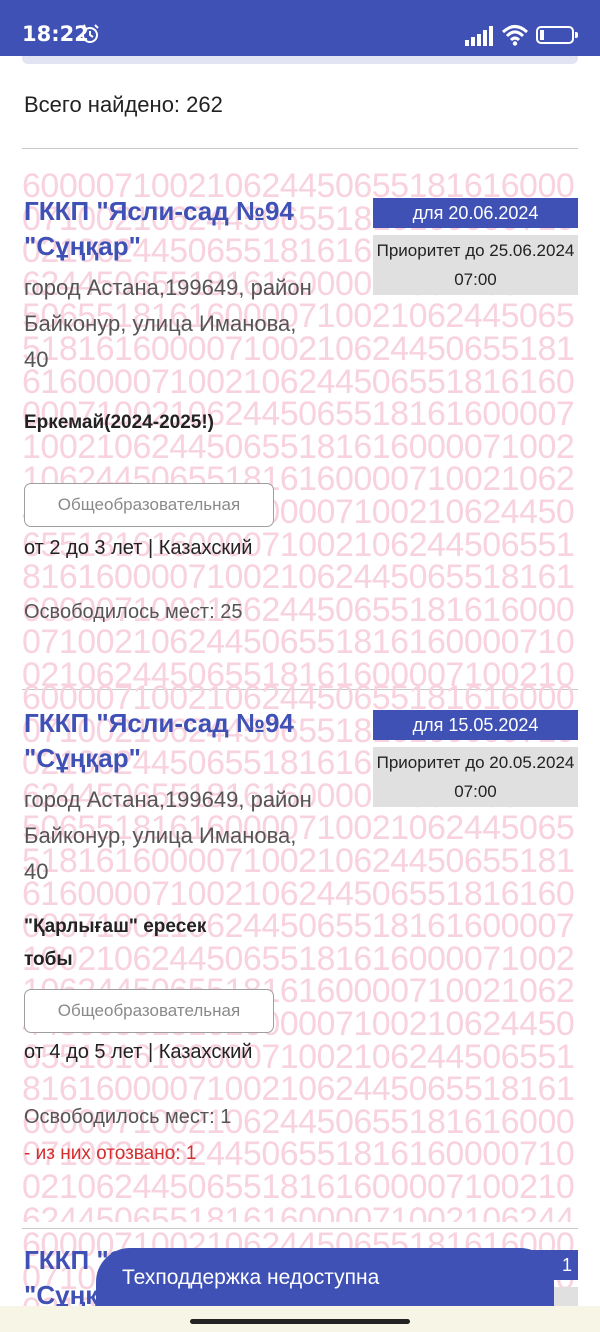 The image size is (600, 1332). Describe the element at coordinates (300, 148) in the screenshot. I see `divider` at that location.